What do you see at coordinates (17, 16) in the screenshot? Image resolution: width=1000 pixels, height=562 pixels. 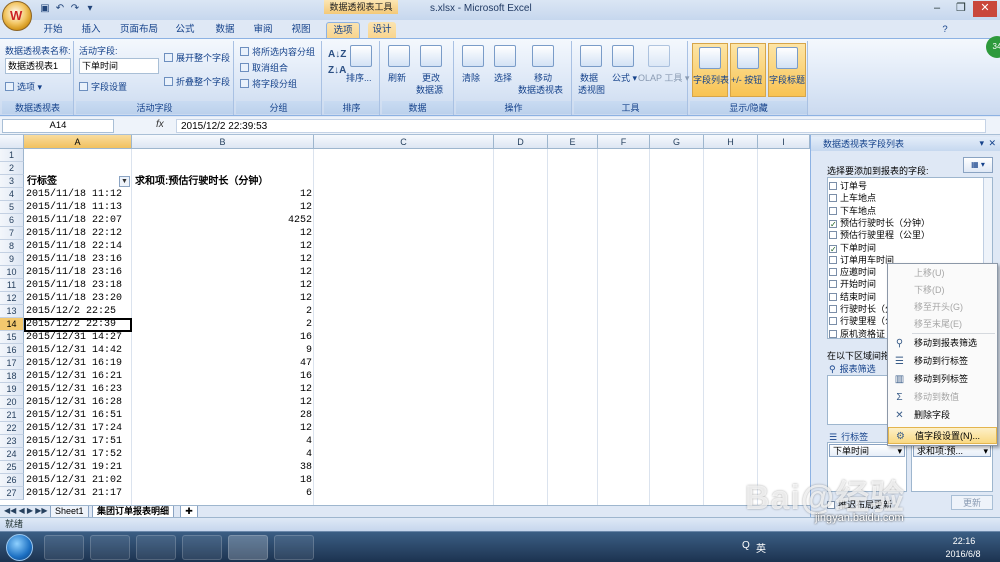 I see `office-button: W` at bounding box center [17, 16].